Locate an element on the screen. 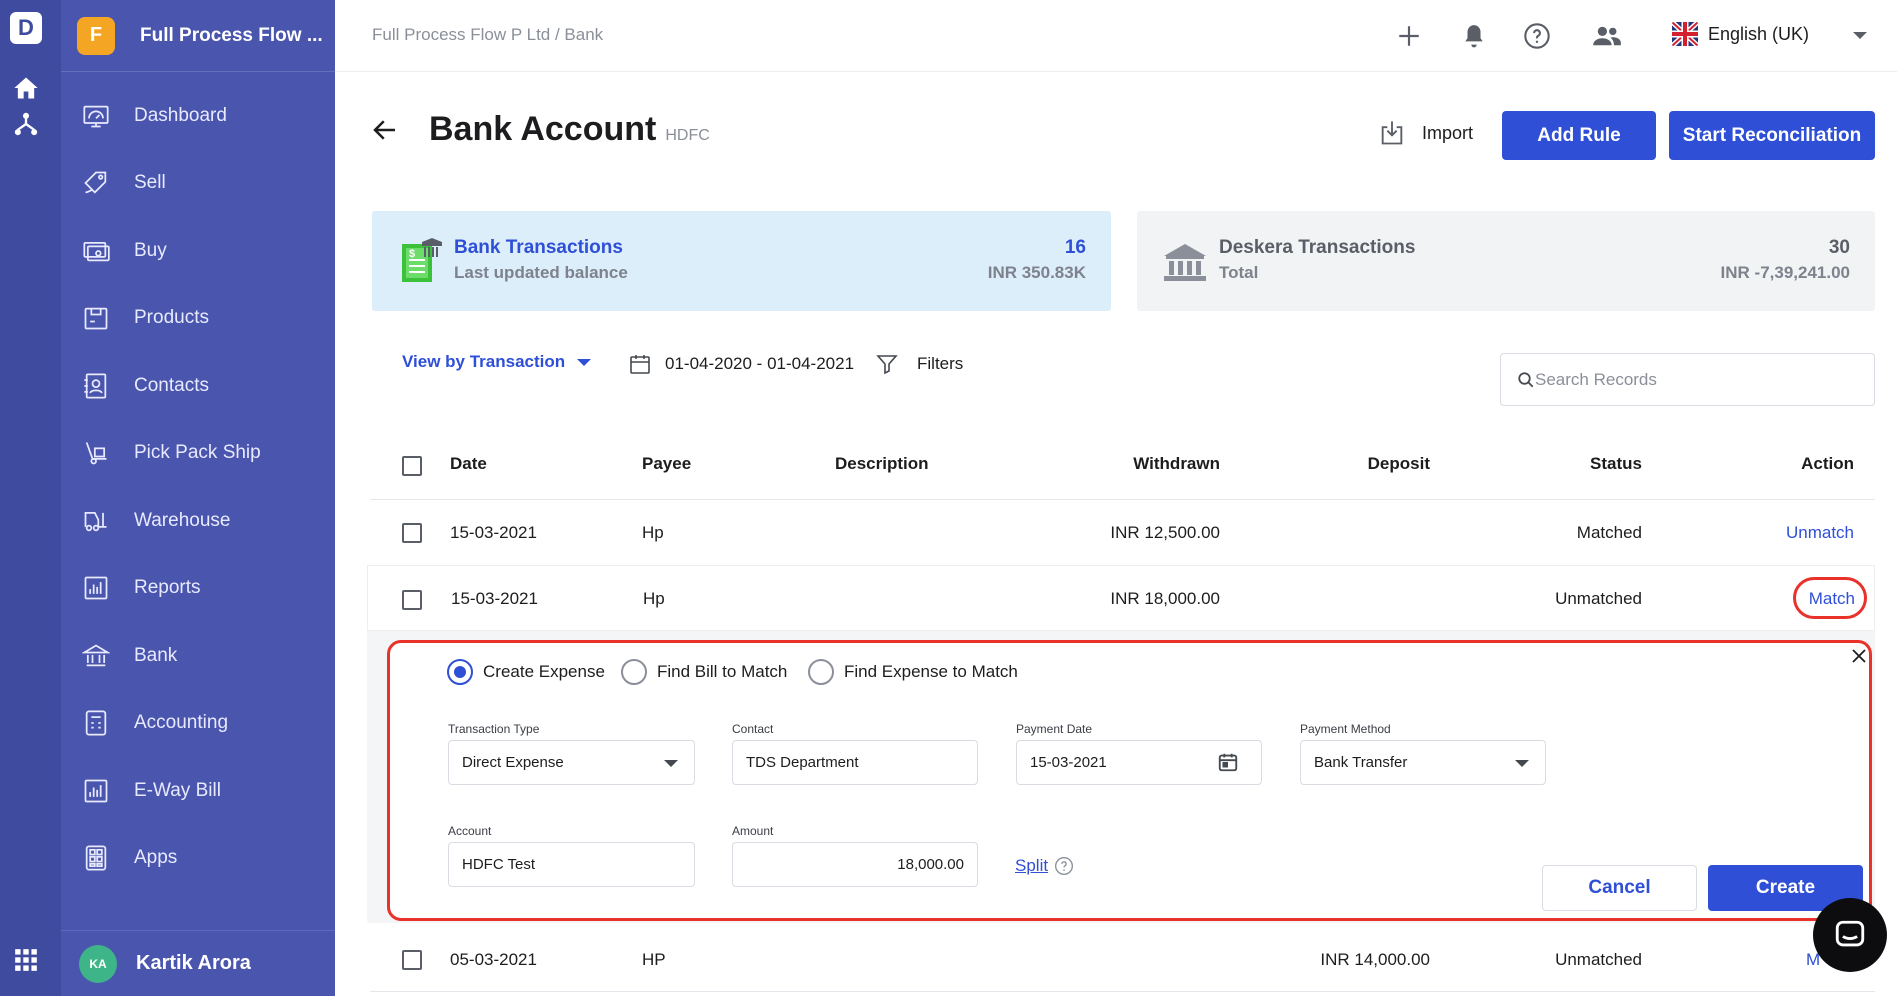 The image size is (1897, 996). sidebar-item-bank: Bank is located at coordinates (198, 656).